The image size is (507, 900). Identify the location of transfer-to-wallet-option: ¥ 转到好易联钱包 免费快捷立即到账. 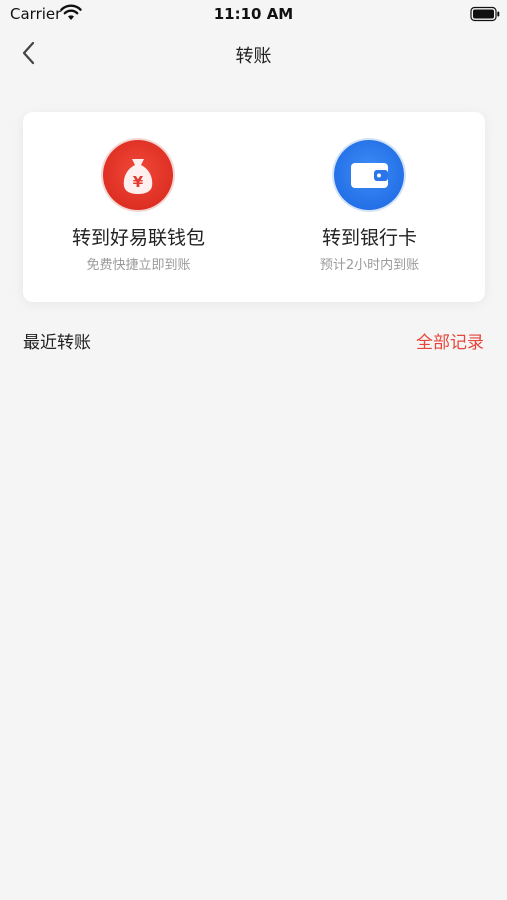
(138, 207).